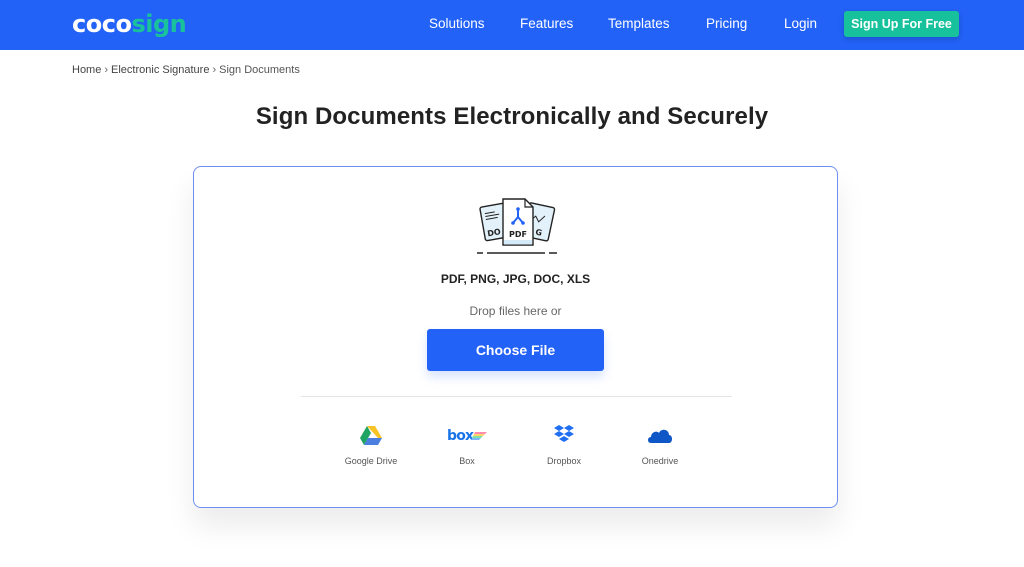  I want to click on breadcrumb-electronic-signature: Electronic Signature, so click(160, 70).